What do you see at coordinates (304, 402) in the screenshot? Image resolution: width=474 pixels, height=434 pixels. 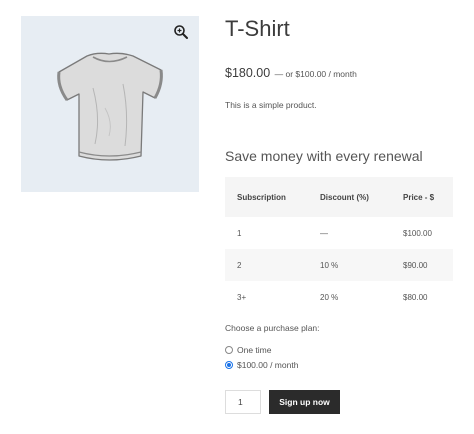 I see `sign-up-button: Sign up now` at bounding box center [304, 402].